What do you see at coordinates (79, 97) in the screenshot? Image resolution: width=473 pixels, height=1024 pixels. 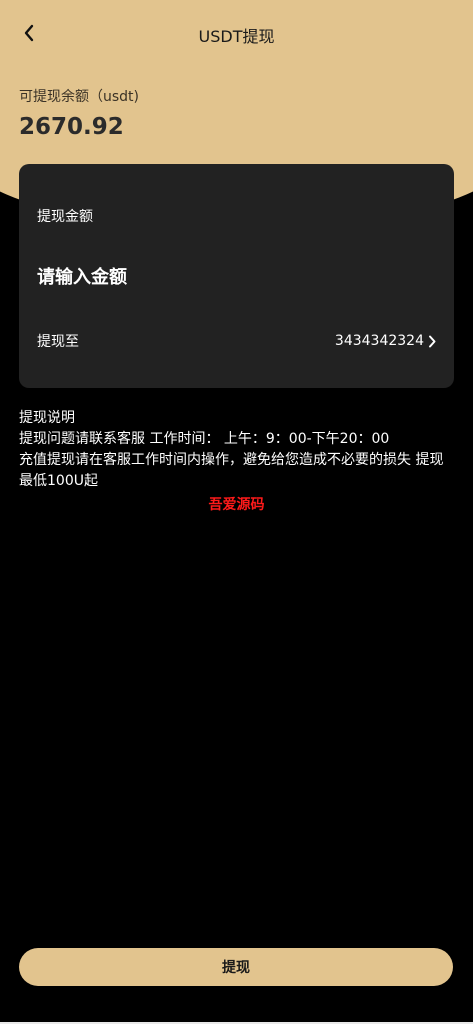 I see `balance-label: 可提现余额（usdt)` at bounding box center [79, 97].